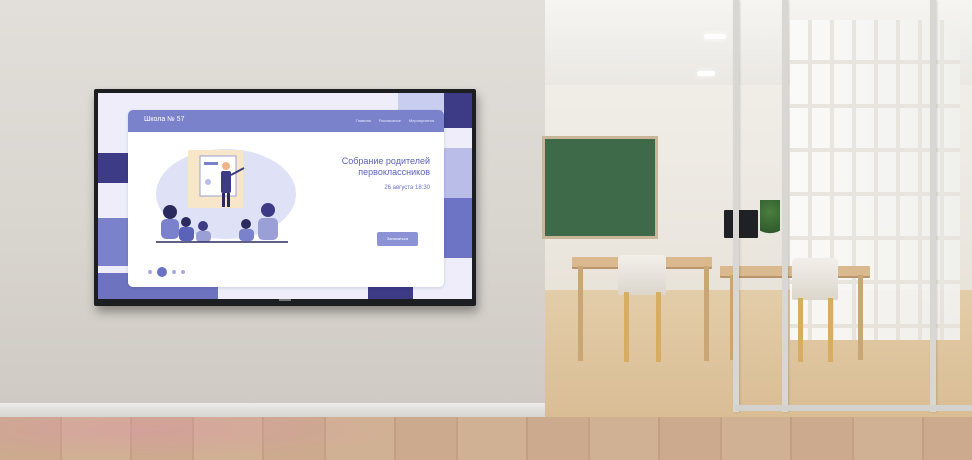 The width and height of the screenshot is (972, 460). I want to click on carousel-dots, so click(166, 272).